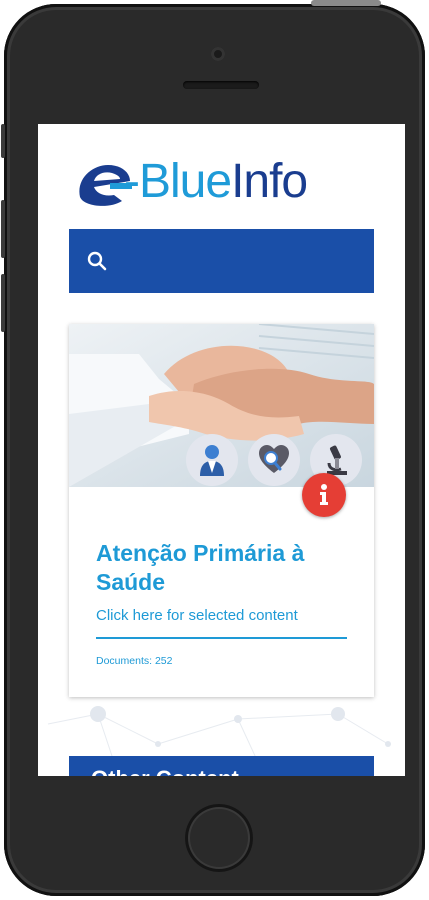 The image size is (429, 900). I want to click on other-content-header: Other Content, so click(221, 766).